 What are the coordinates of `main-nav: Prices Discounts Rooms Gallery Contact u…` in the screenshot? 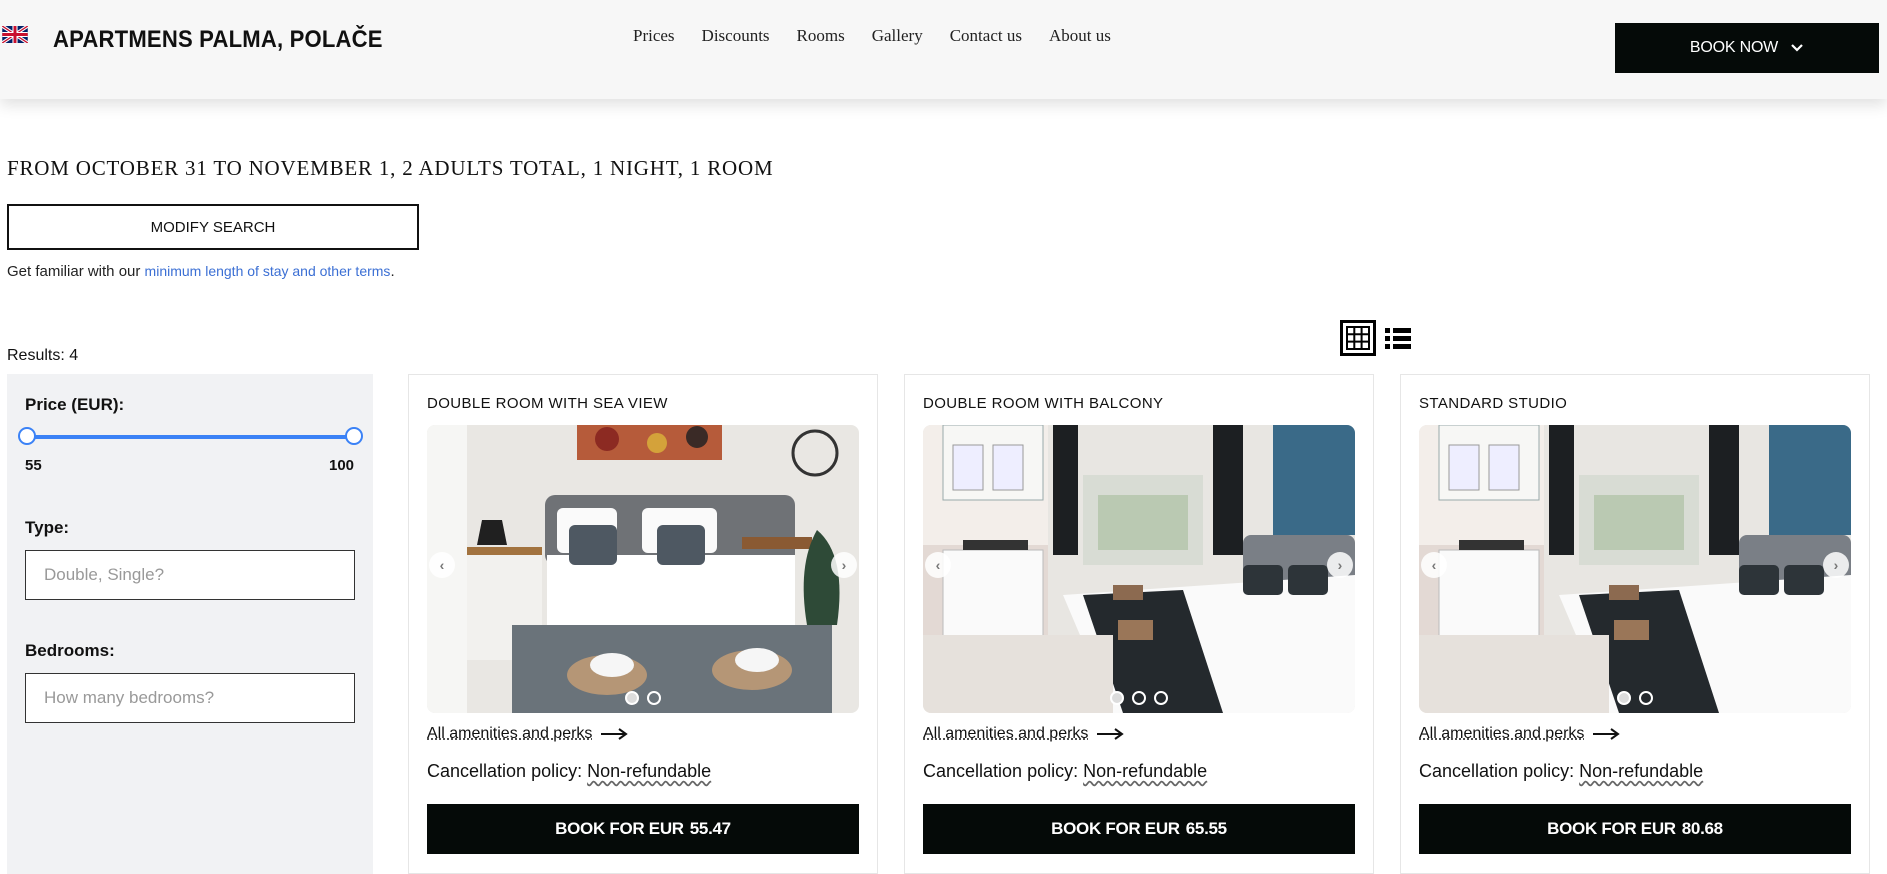 It's located at (885, 36).